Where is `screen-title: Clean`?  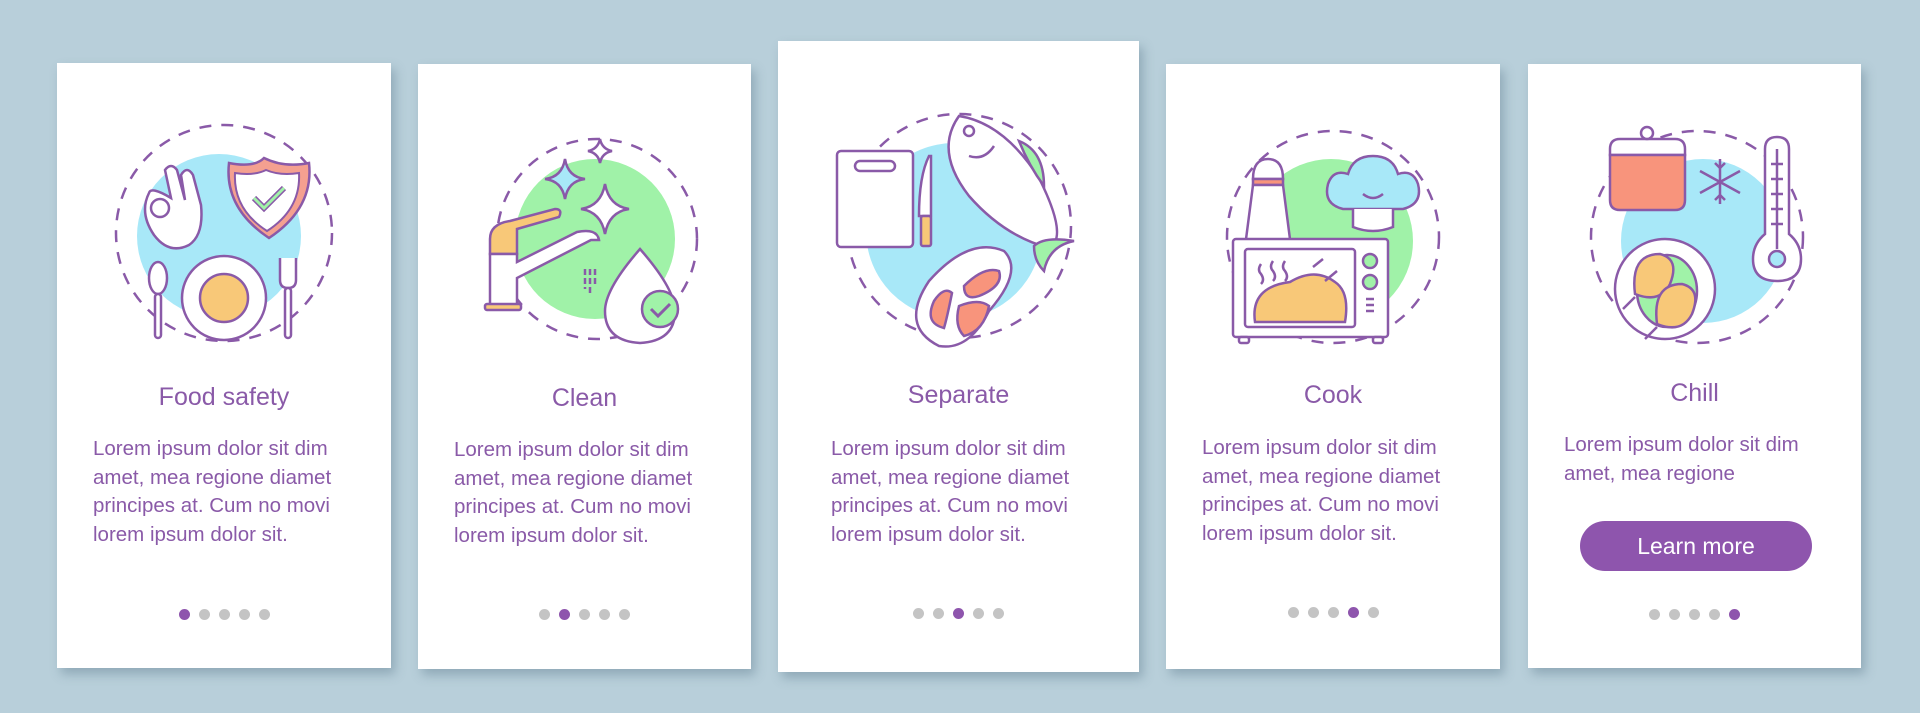
screen-title: Clean is located at coordinates (584, 398).